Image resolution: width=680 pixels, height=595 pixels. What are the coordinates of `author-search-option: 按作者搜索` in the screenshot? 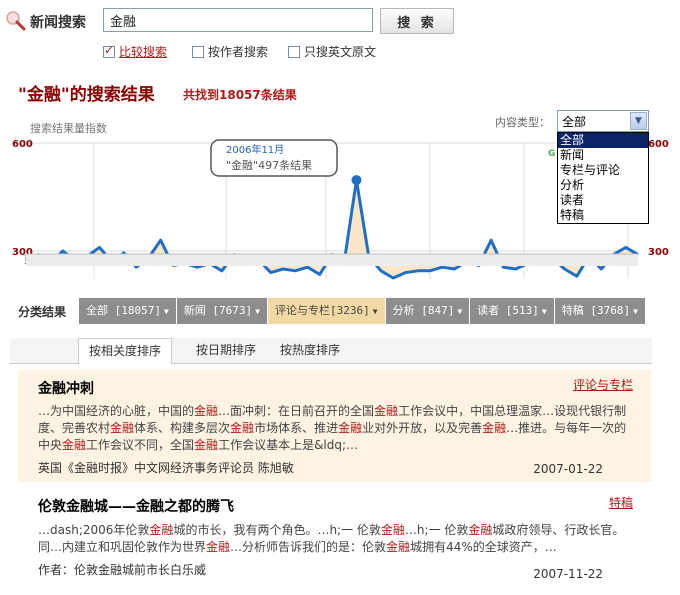 It's located at (230, 51).